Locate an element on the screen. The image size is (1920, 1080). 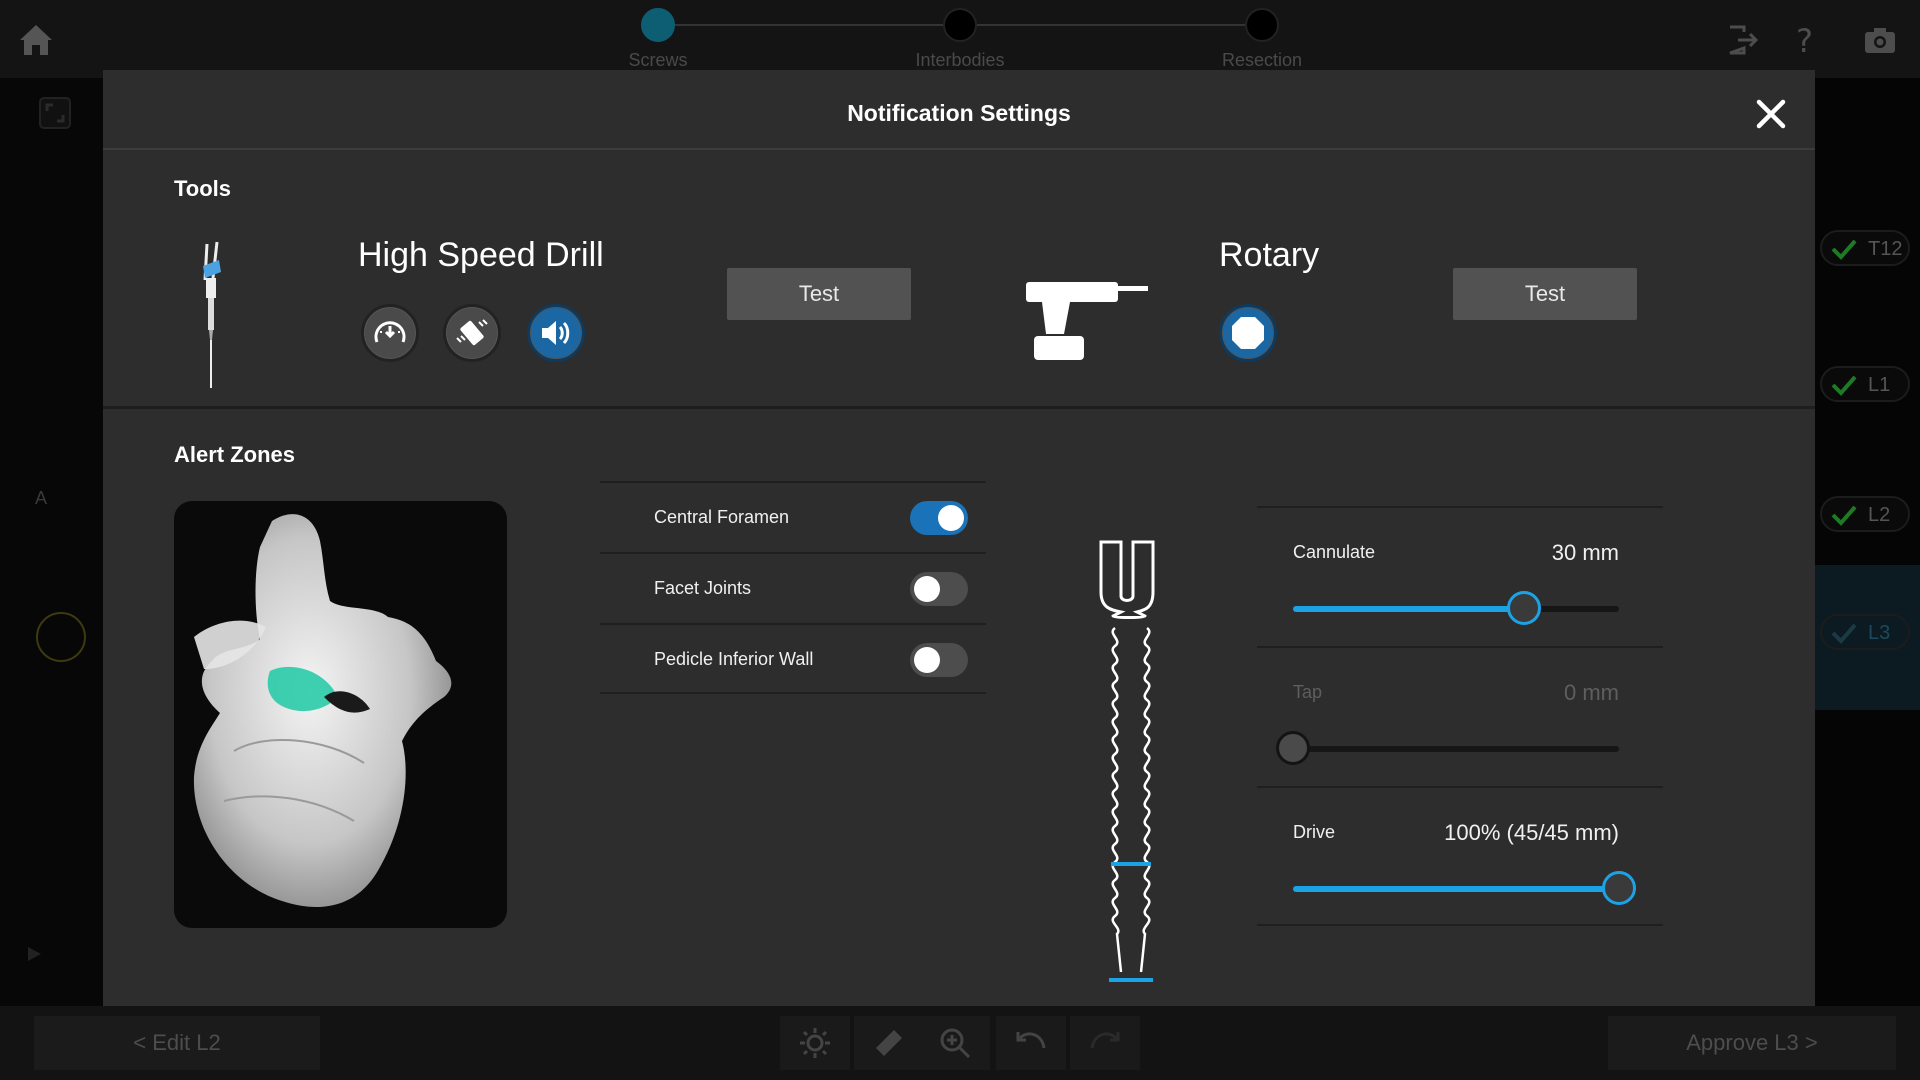
camera-icon is located at coordinates (1880, 40).